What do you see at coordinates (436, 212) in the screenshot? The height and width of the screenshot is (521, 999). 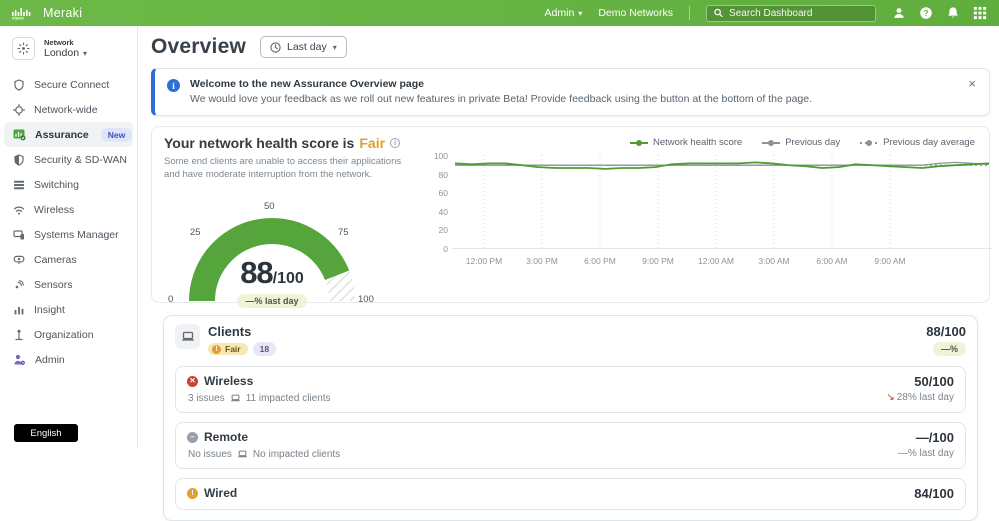 I see `y-tick-label: 40` at bounding box center [436, 212].